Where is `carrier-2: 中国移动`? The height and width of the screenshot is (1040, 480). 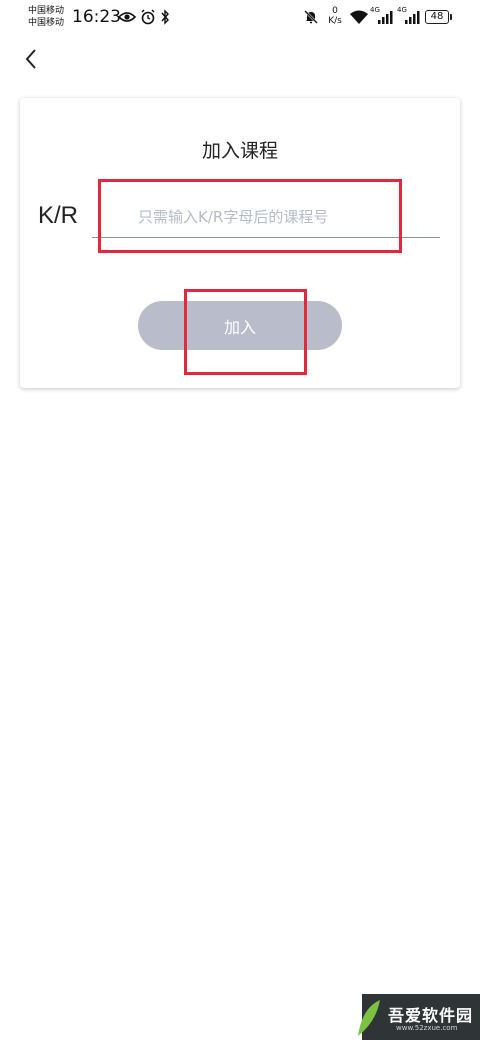
carrier-2: 中国移动 is located at coordinates (46, 23).